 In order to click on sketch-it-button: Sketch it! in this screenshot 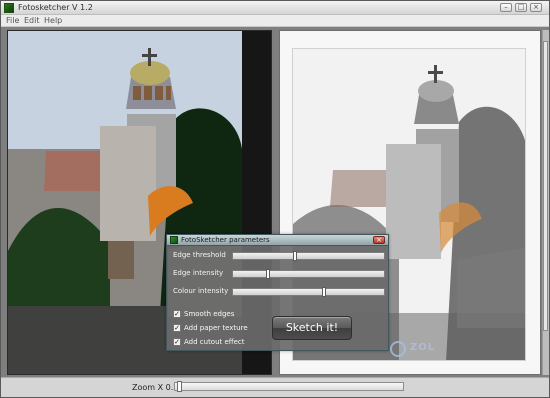, I will do `click(312, 328)`.